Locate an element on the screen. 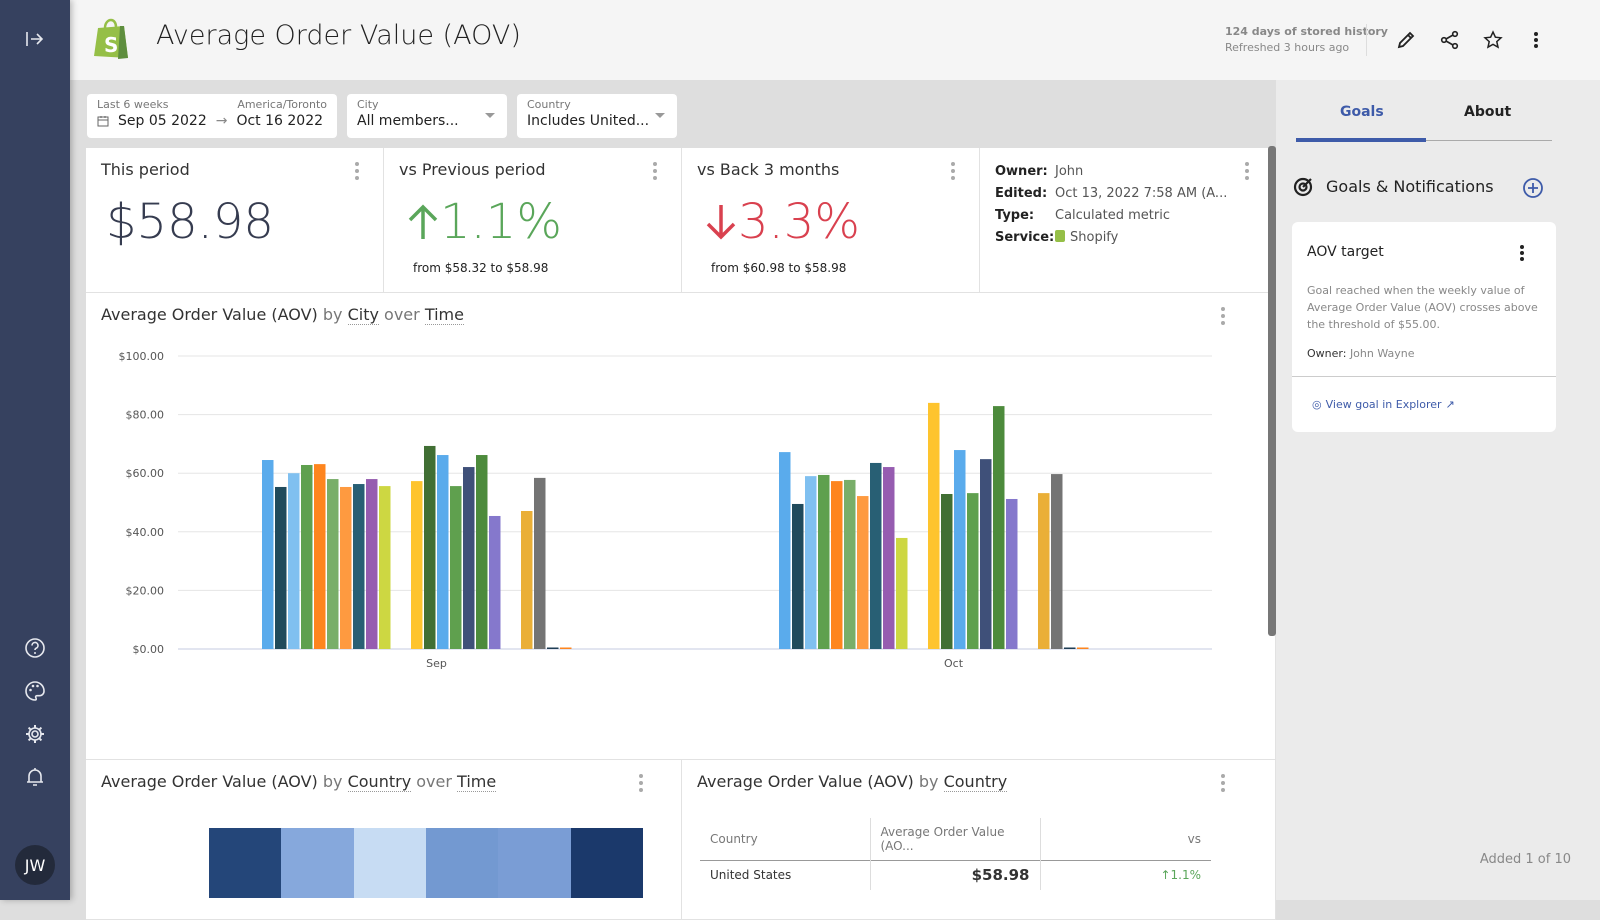 The height and width of the screenshot is (920, 1600). column-header: vs is located at coordinates (1125, 839).